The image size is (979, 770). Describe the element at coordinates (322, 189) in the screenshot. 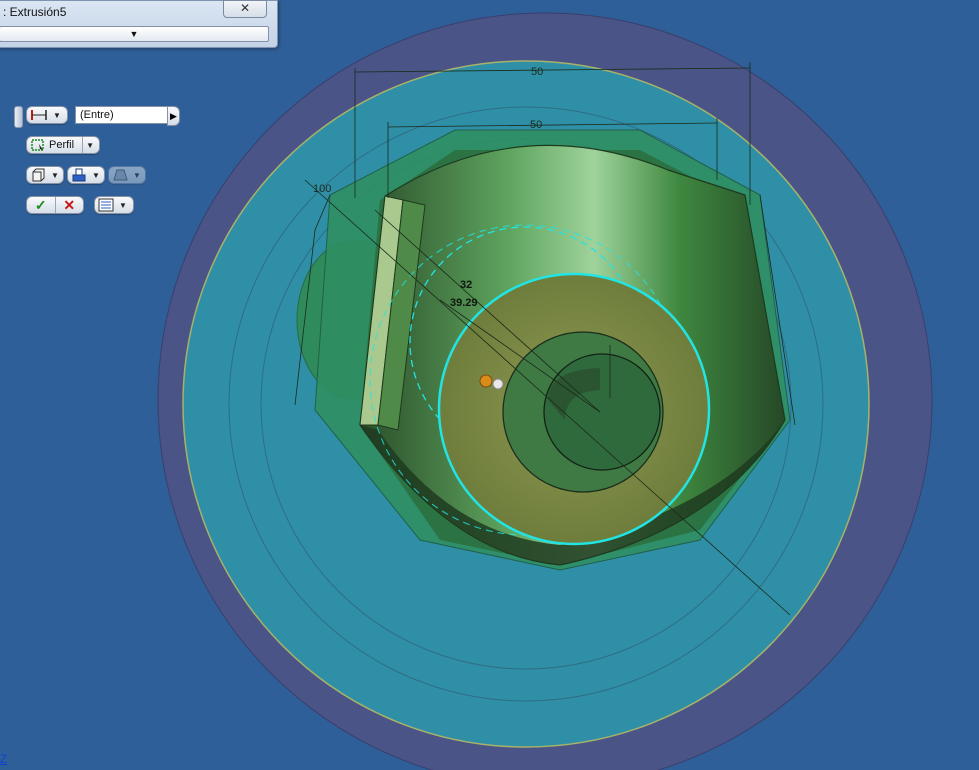

I see `dimension-diagonal: 100` at that location.